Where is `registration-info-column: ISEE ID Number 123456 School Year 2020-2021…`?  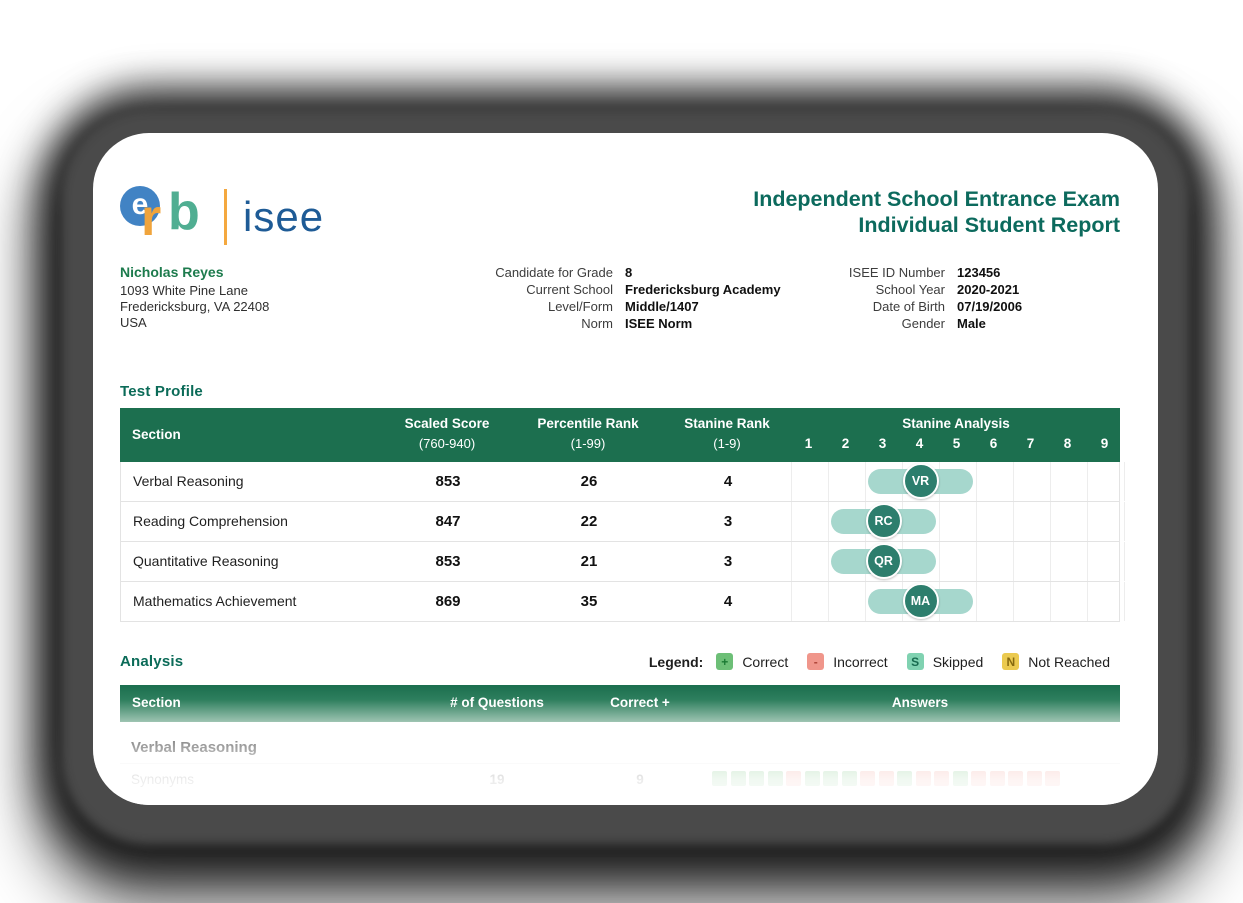
registration-info-column: ISEE ID Number 123456 School Year 2020-2021… is located at coordinates (918, 298).